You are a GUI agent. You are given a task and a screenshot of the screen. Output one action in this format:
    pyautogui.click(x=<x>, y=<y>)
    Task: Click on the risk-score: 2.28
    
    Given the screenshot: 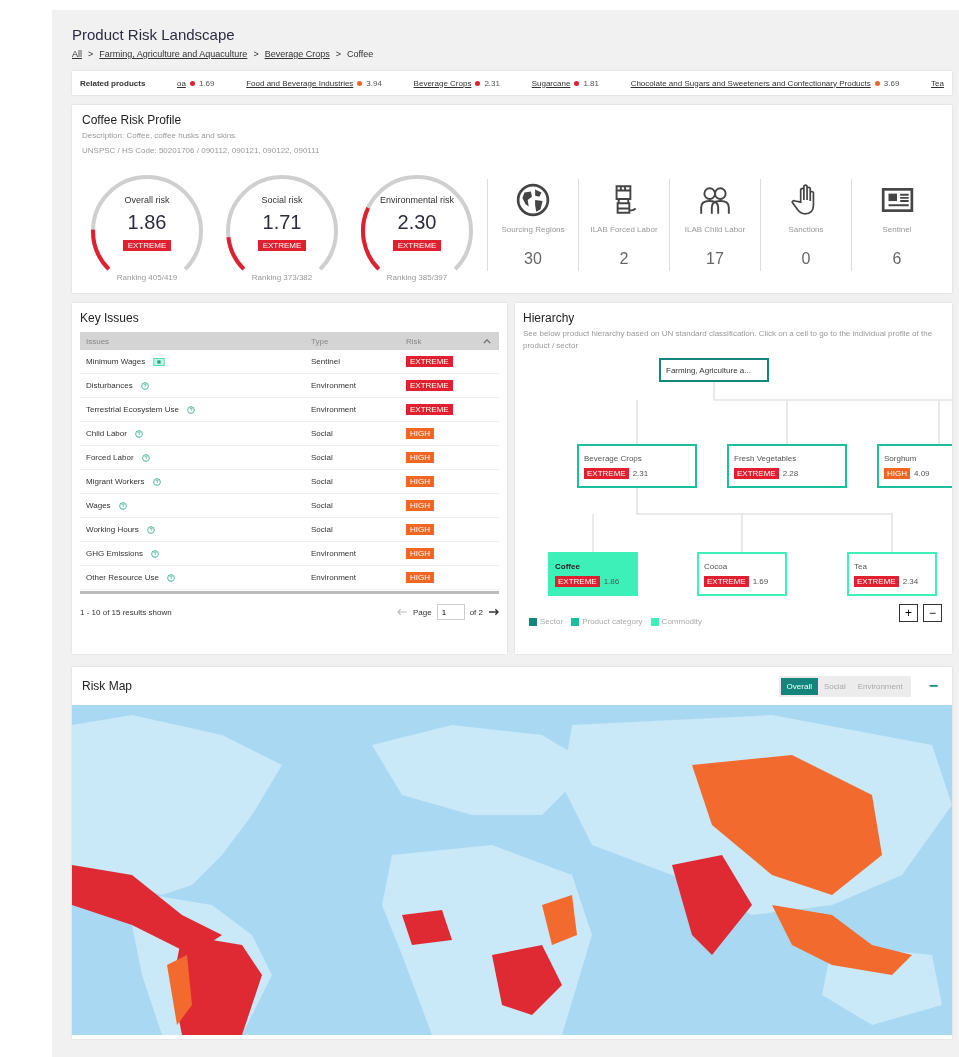 What is the action you would take?
    pyautogui.click(x=790, y=473)
    